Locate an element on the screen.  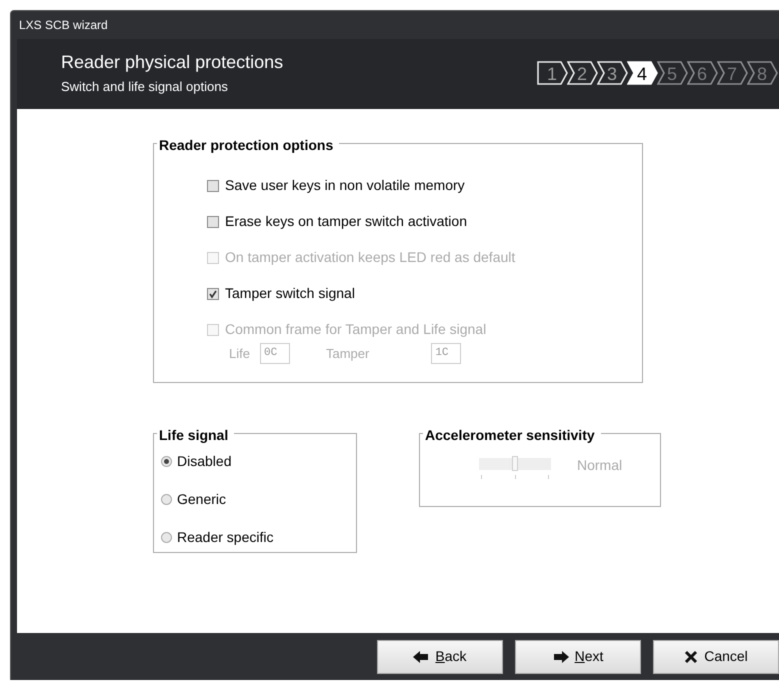
back-button: Back is located at coordinates (440, 657).